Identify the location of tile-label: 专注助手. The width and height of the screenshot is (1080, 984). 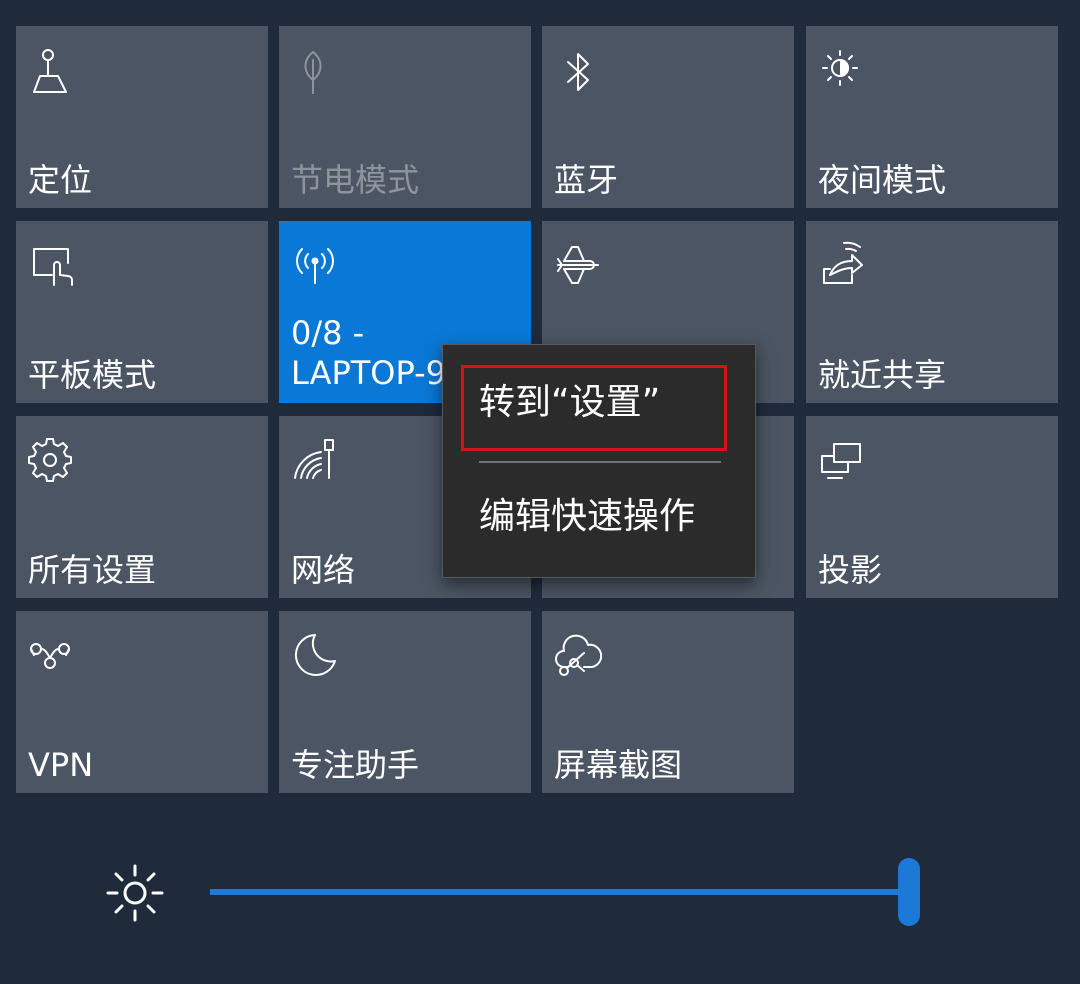
(355, 765).